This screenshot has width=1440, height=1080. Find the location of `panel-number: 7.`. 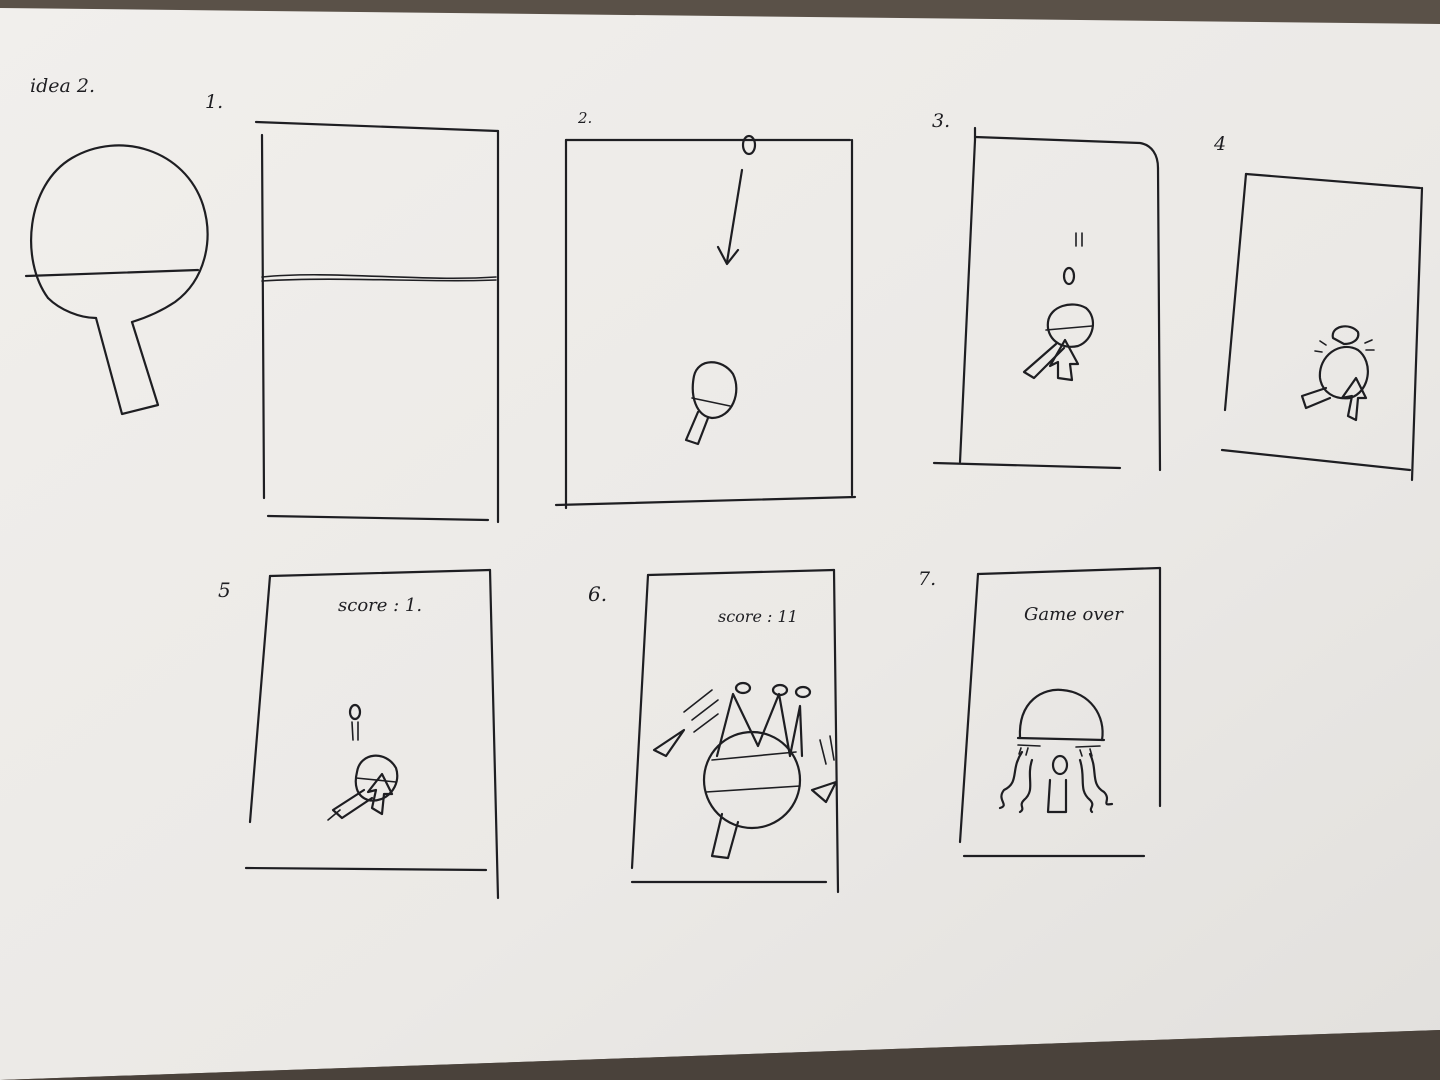

panel-number: 7. is located at coordinates (927, 579).